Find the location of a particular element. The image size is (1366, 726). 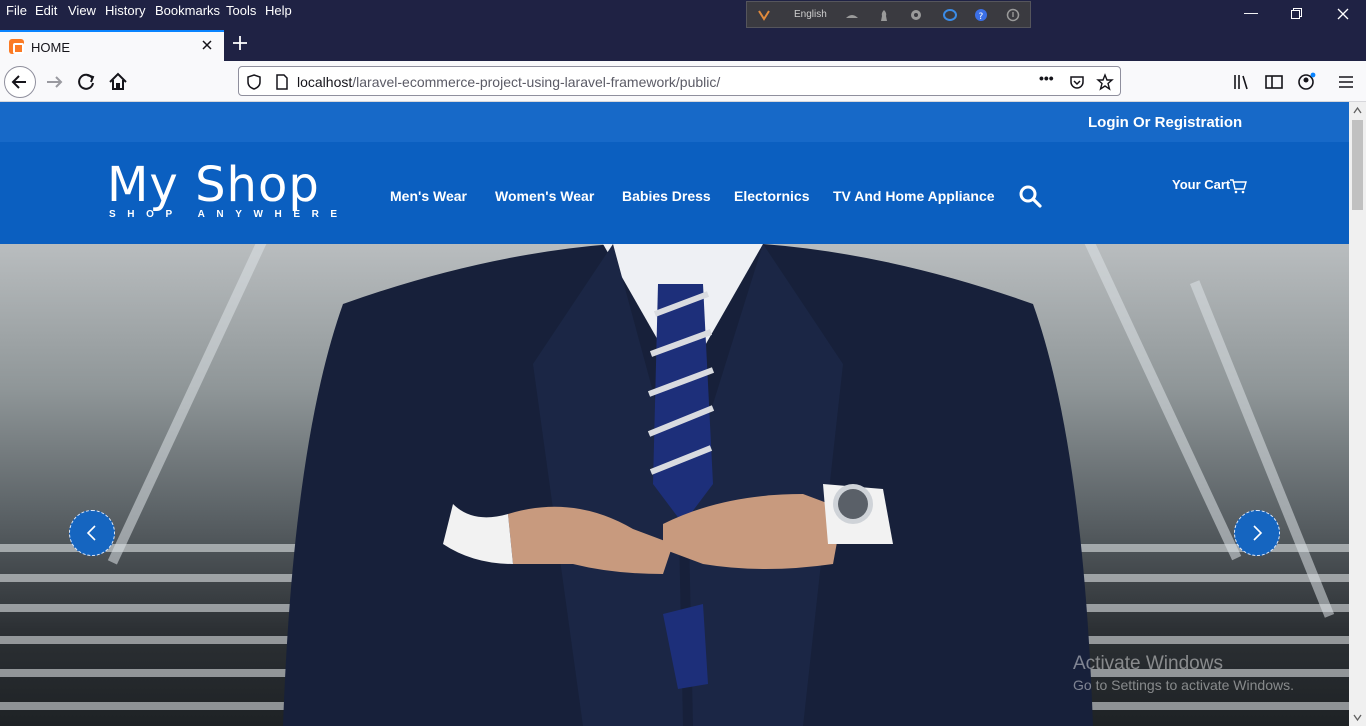

cart-link: Your Cart is located at coordinates (1209, 185).